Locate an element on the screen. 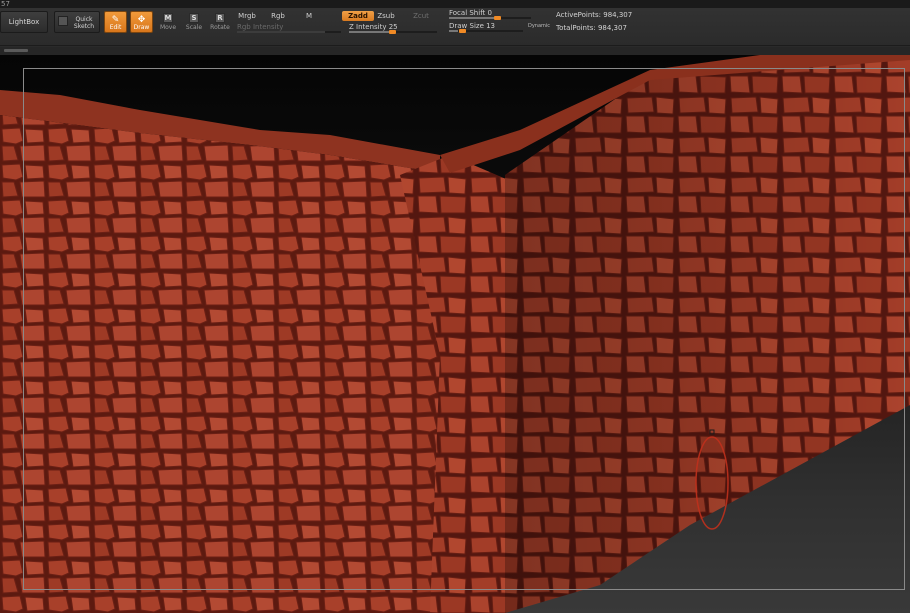 The image size is (910, 613). move-label: Move is located at coordinates (168, 27).